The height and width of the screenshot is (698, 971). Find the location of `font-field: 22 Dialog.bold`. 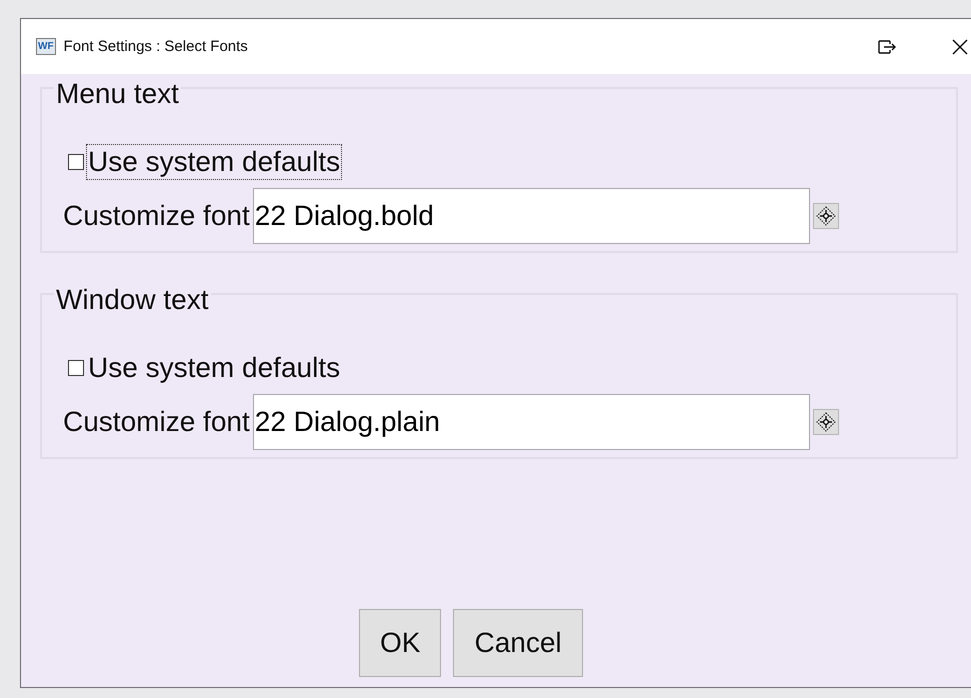

font-field: 22 Dialog.bold is located at coordinates (531, 216).